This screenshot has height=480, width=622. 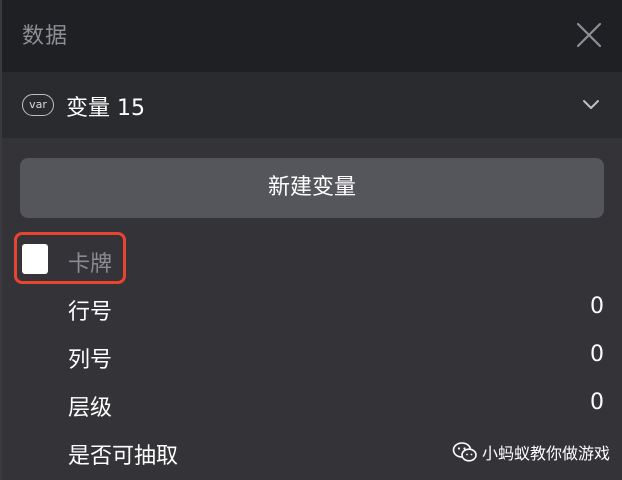 What do you see at coordinates (105, 108) in the screenshot?
I see `section-title: 变量 15` at bounding box center [105, 108].